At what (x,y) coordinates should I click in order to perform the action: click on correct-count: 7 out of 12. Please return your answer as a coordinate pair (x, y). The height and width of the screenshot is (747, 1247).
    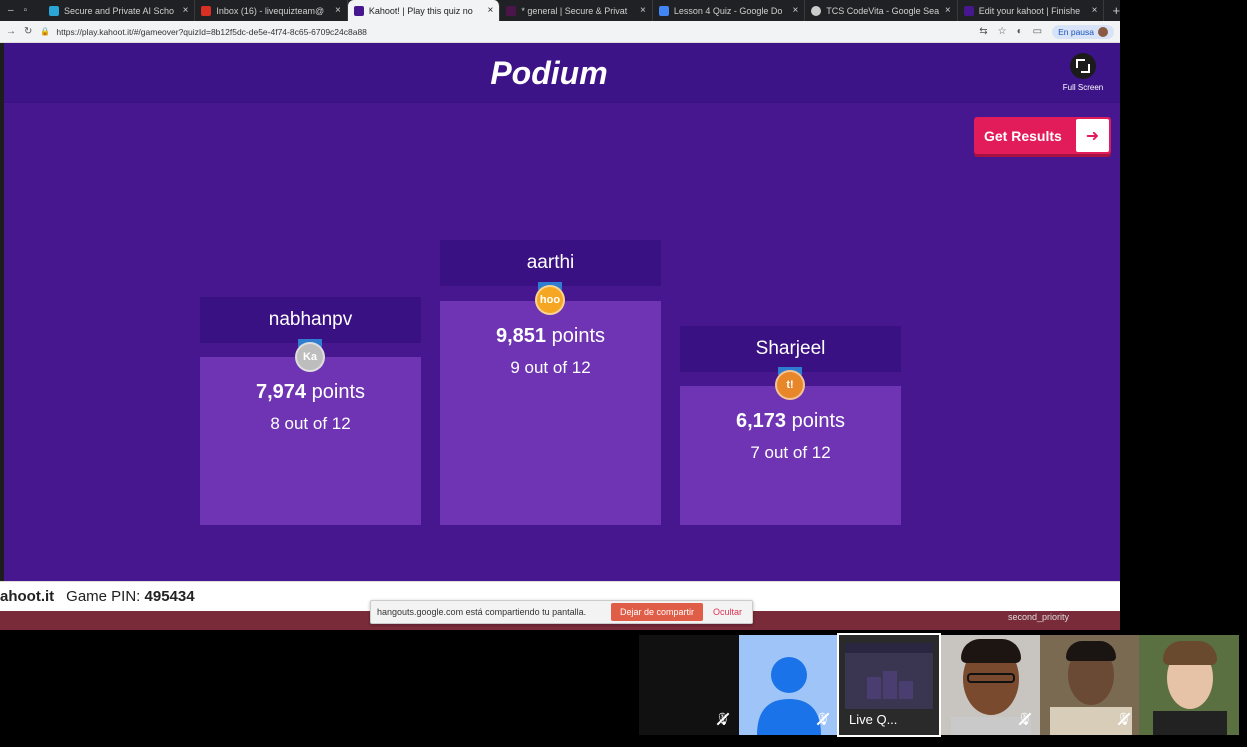
    Looking at the image, I should click on (790, 452).